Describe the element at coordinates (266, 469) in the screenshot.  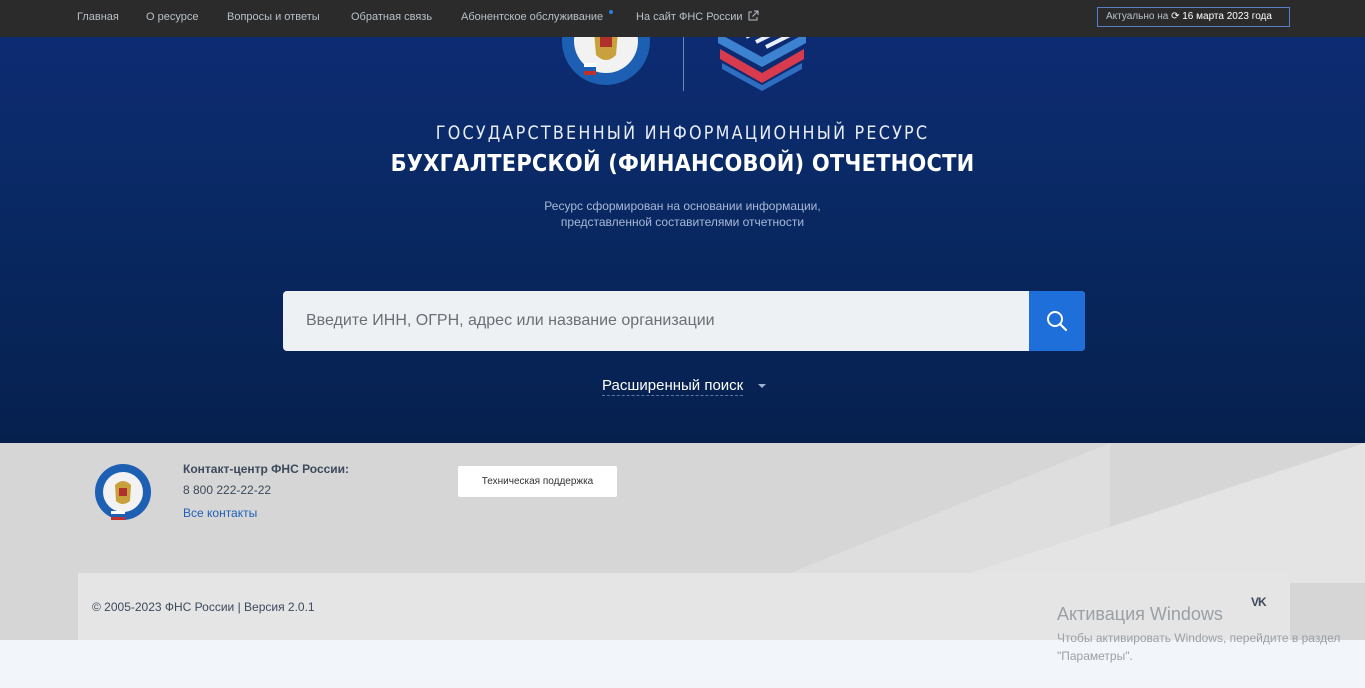
I see `contact-center-title: Контакт-центр ФНС России:` at that location.